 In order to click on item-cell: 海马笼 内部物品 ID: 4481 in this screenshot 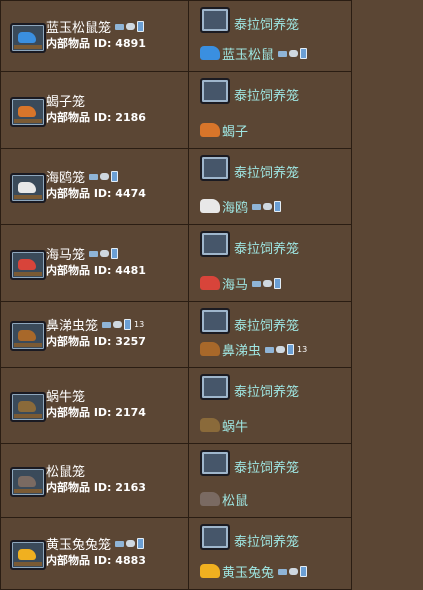, I will do `click(94, 263)`.